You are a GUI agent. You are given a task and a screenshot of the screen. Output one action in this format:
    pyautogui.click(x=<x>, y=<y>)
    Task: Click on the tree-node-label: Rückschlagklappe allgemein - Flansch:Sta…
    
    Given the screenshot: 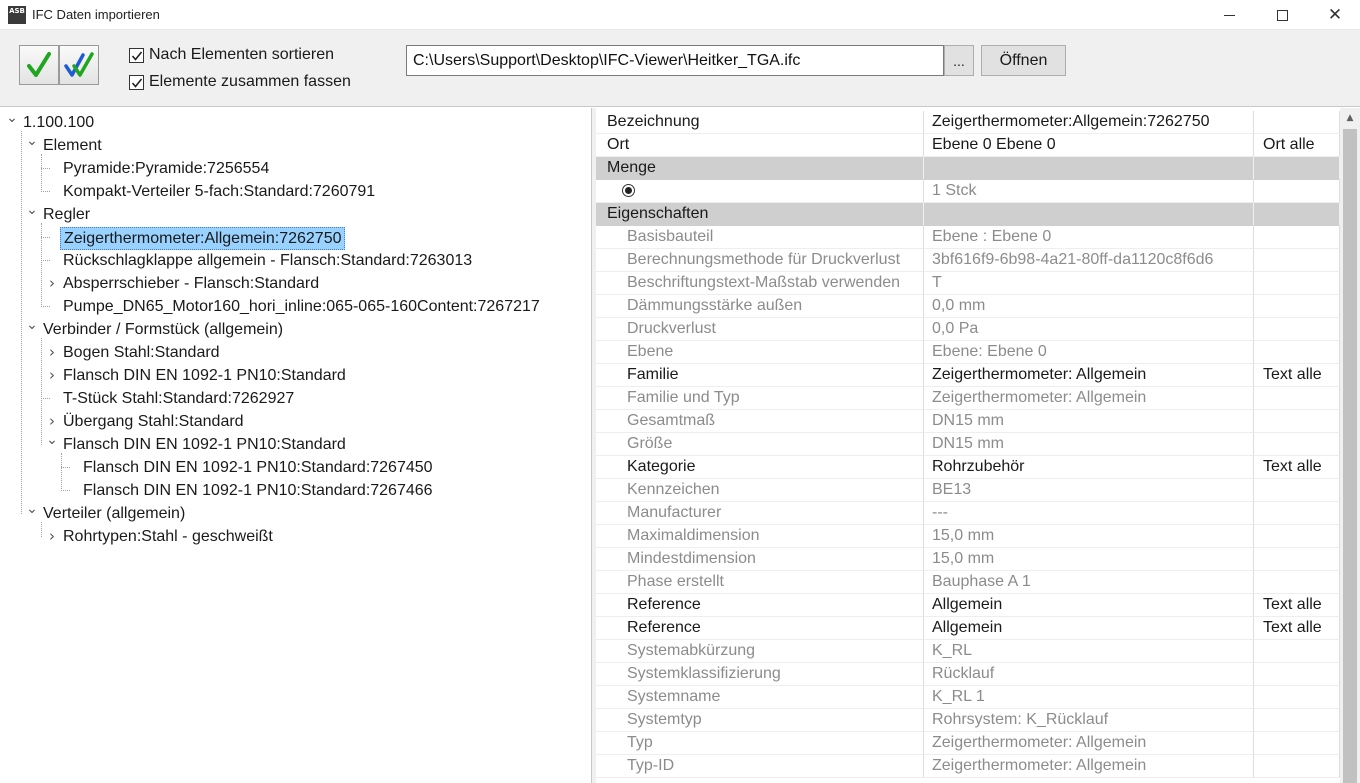 What is the action you would take?
    pyautogui.click(x=267, y=260)
    